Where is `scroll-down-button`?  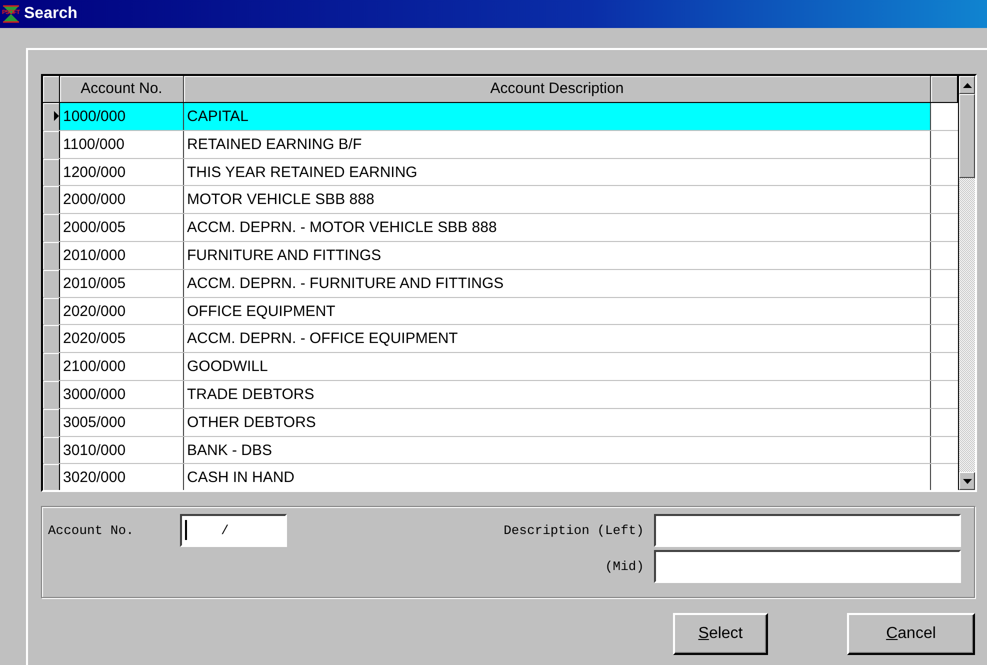
scroll-down-button is located at coordinates (967, 481).